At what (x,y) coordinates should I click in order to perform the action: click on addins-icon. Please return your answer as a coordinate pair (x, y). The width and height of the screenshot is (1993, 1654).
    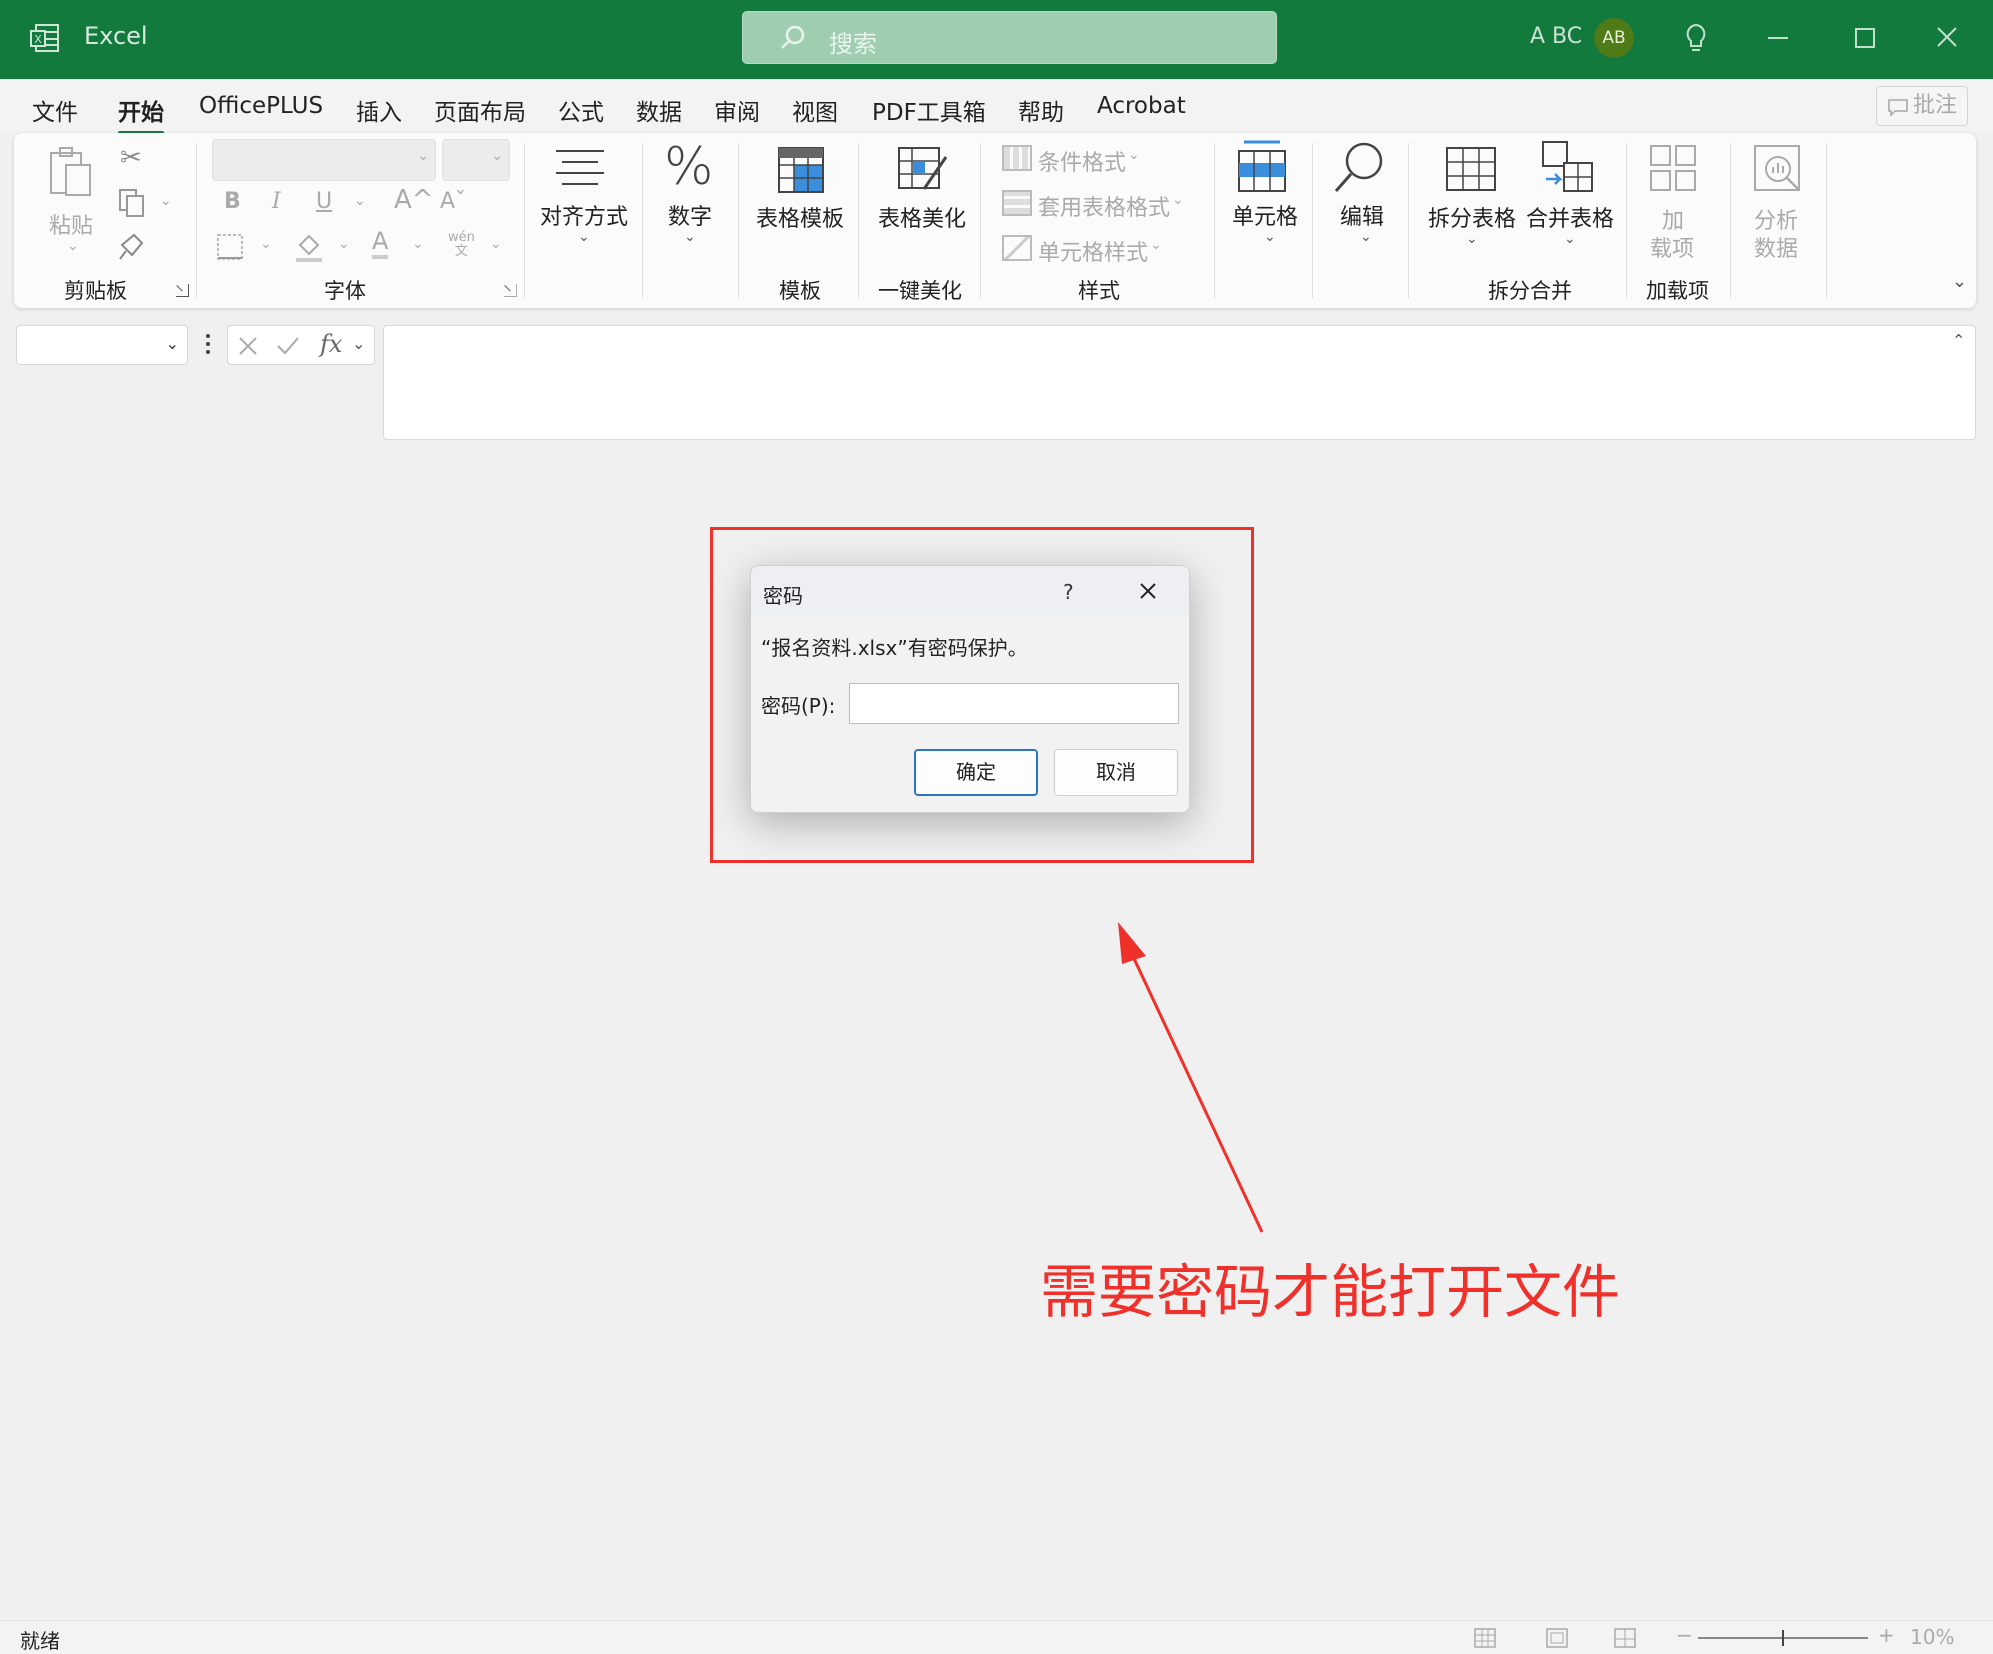
    Looking at the image, I should click on (1673, 168).